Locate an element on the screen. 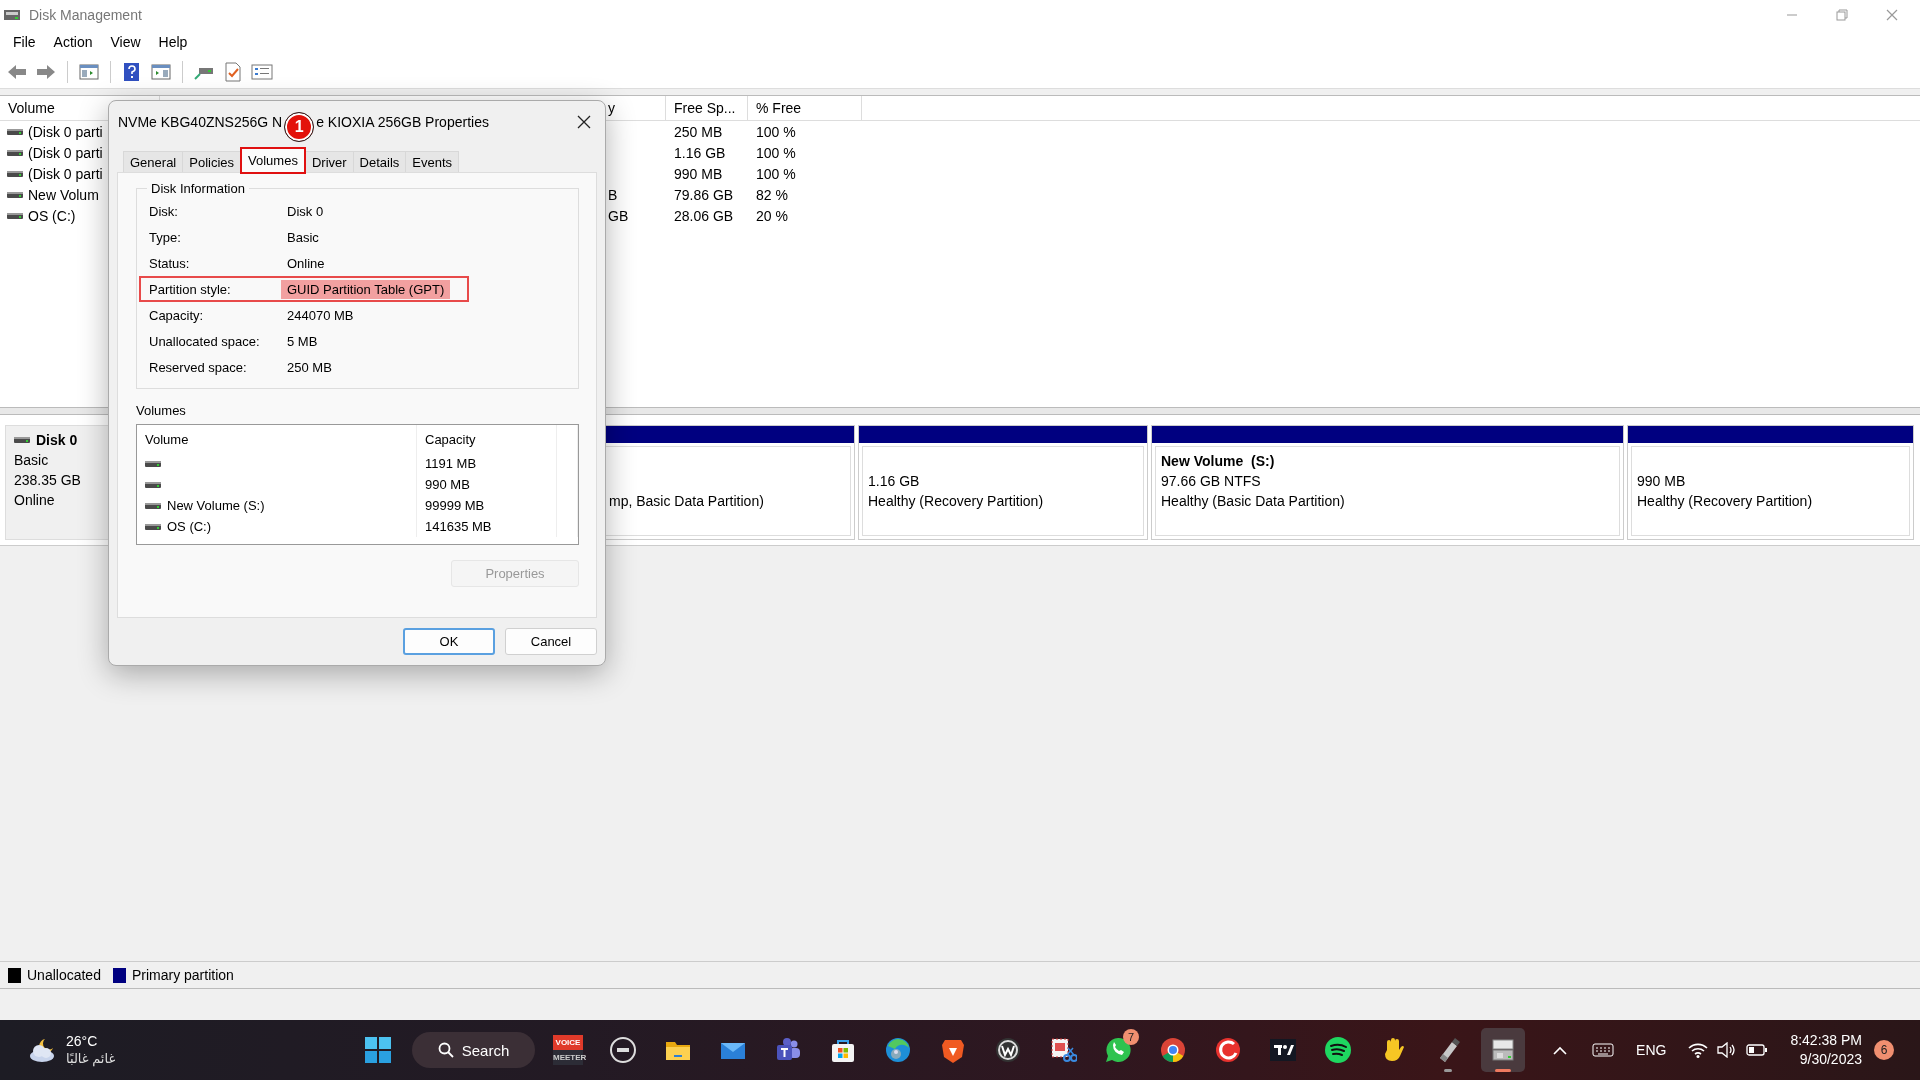  search-icon is located at coordinates (445, 1050).